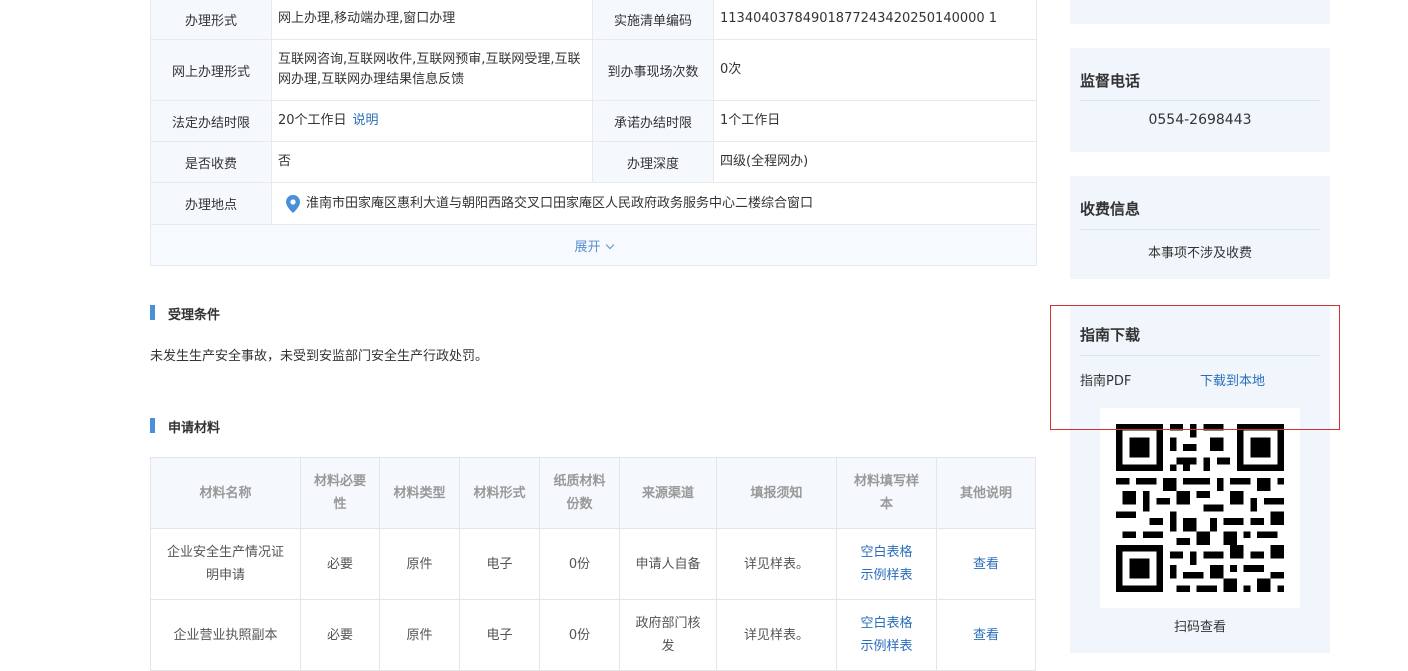 The width and height of the screenshot is (1408, 671). What do you see at coordinates (886, 493) in the screenshot?
I see `column-header: 材料填写样本` at bounding box center [886, 493].